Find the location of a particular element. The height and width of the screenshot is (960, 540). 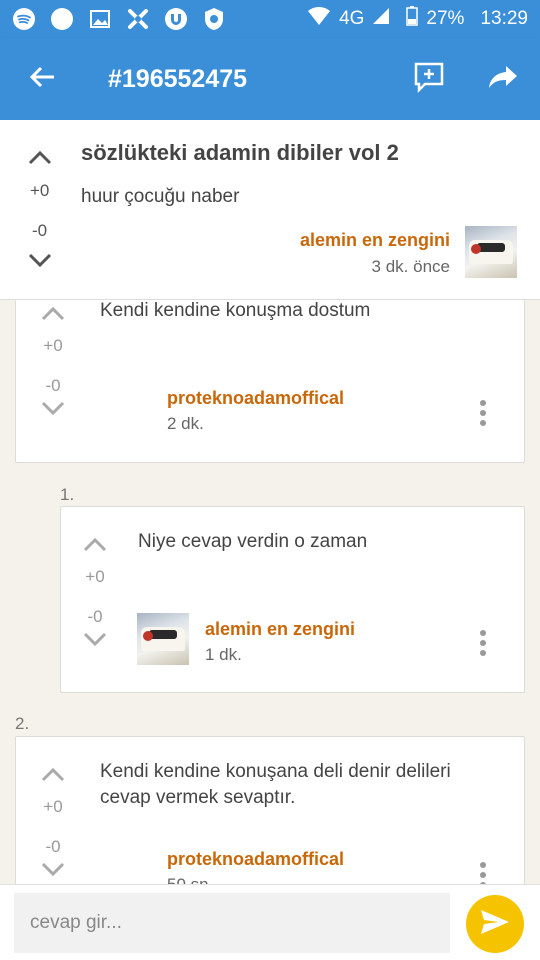

wifi-icon is located at coordinates (319, 19).